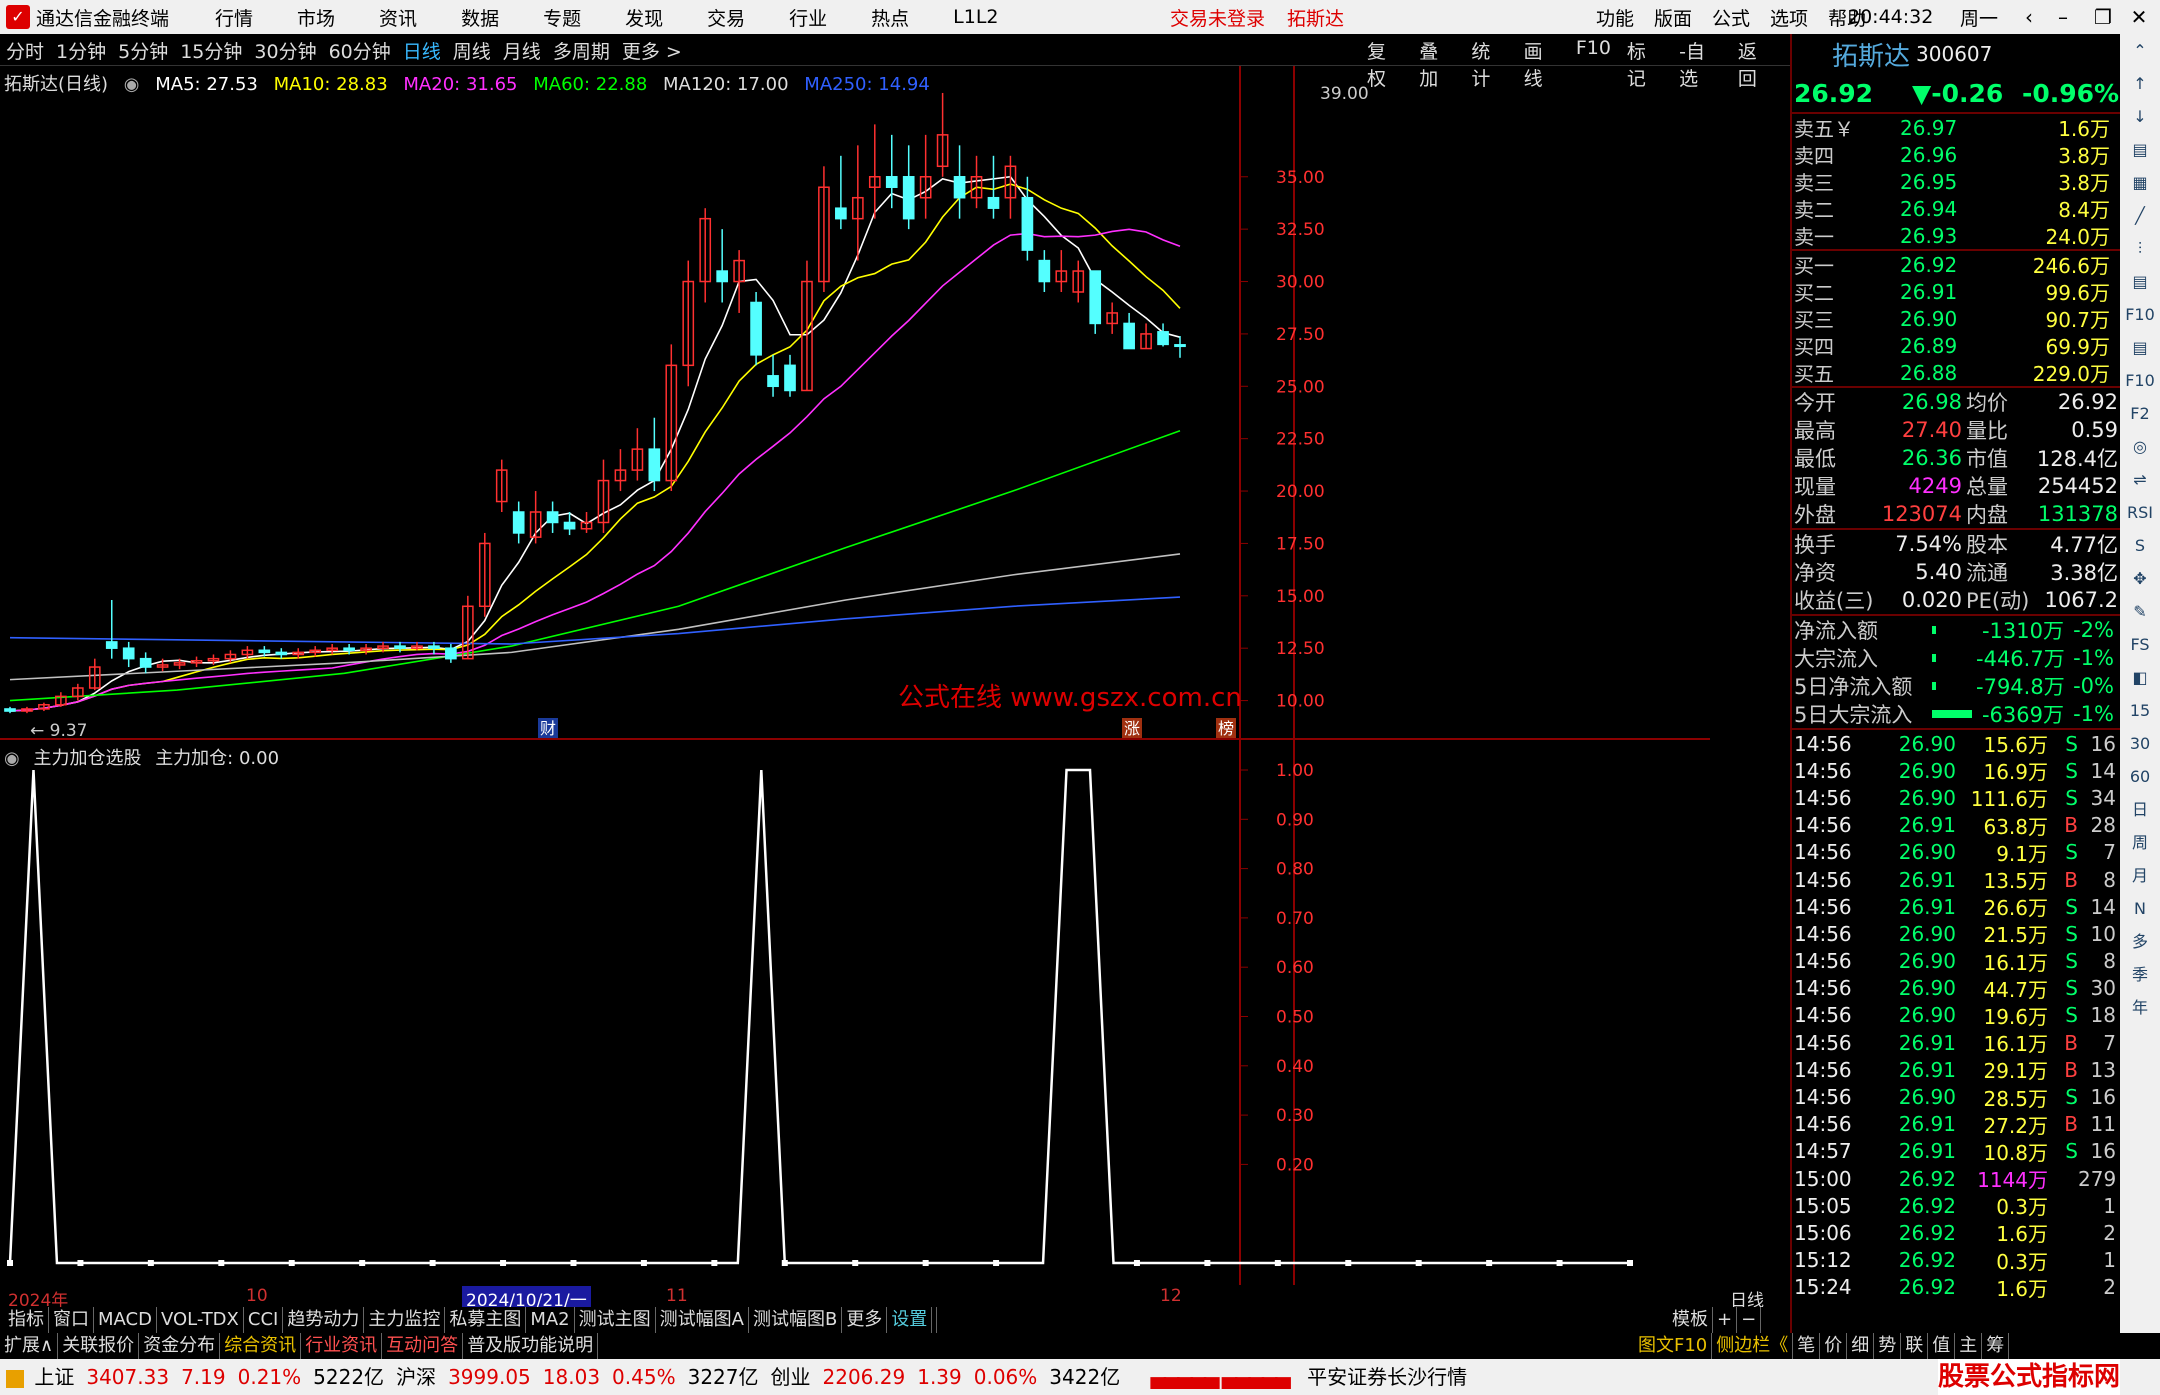 This screenshot has height=1395, width=2160. What do you see at coordinates (1756, 64) in the screenshot?
I see `chart-tool-7: 返回` at bounding box center [1756, 64].